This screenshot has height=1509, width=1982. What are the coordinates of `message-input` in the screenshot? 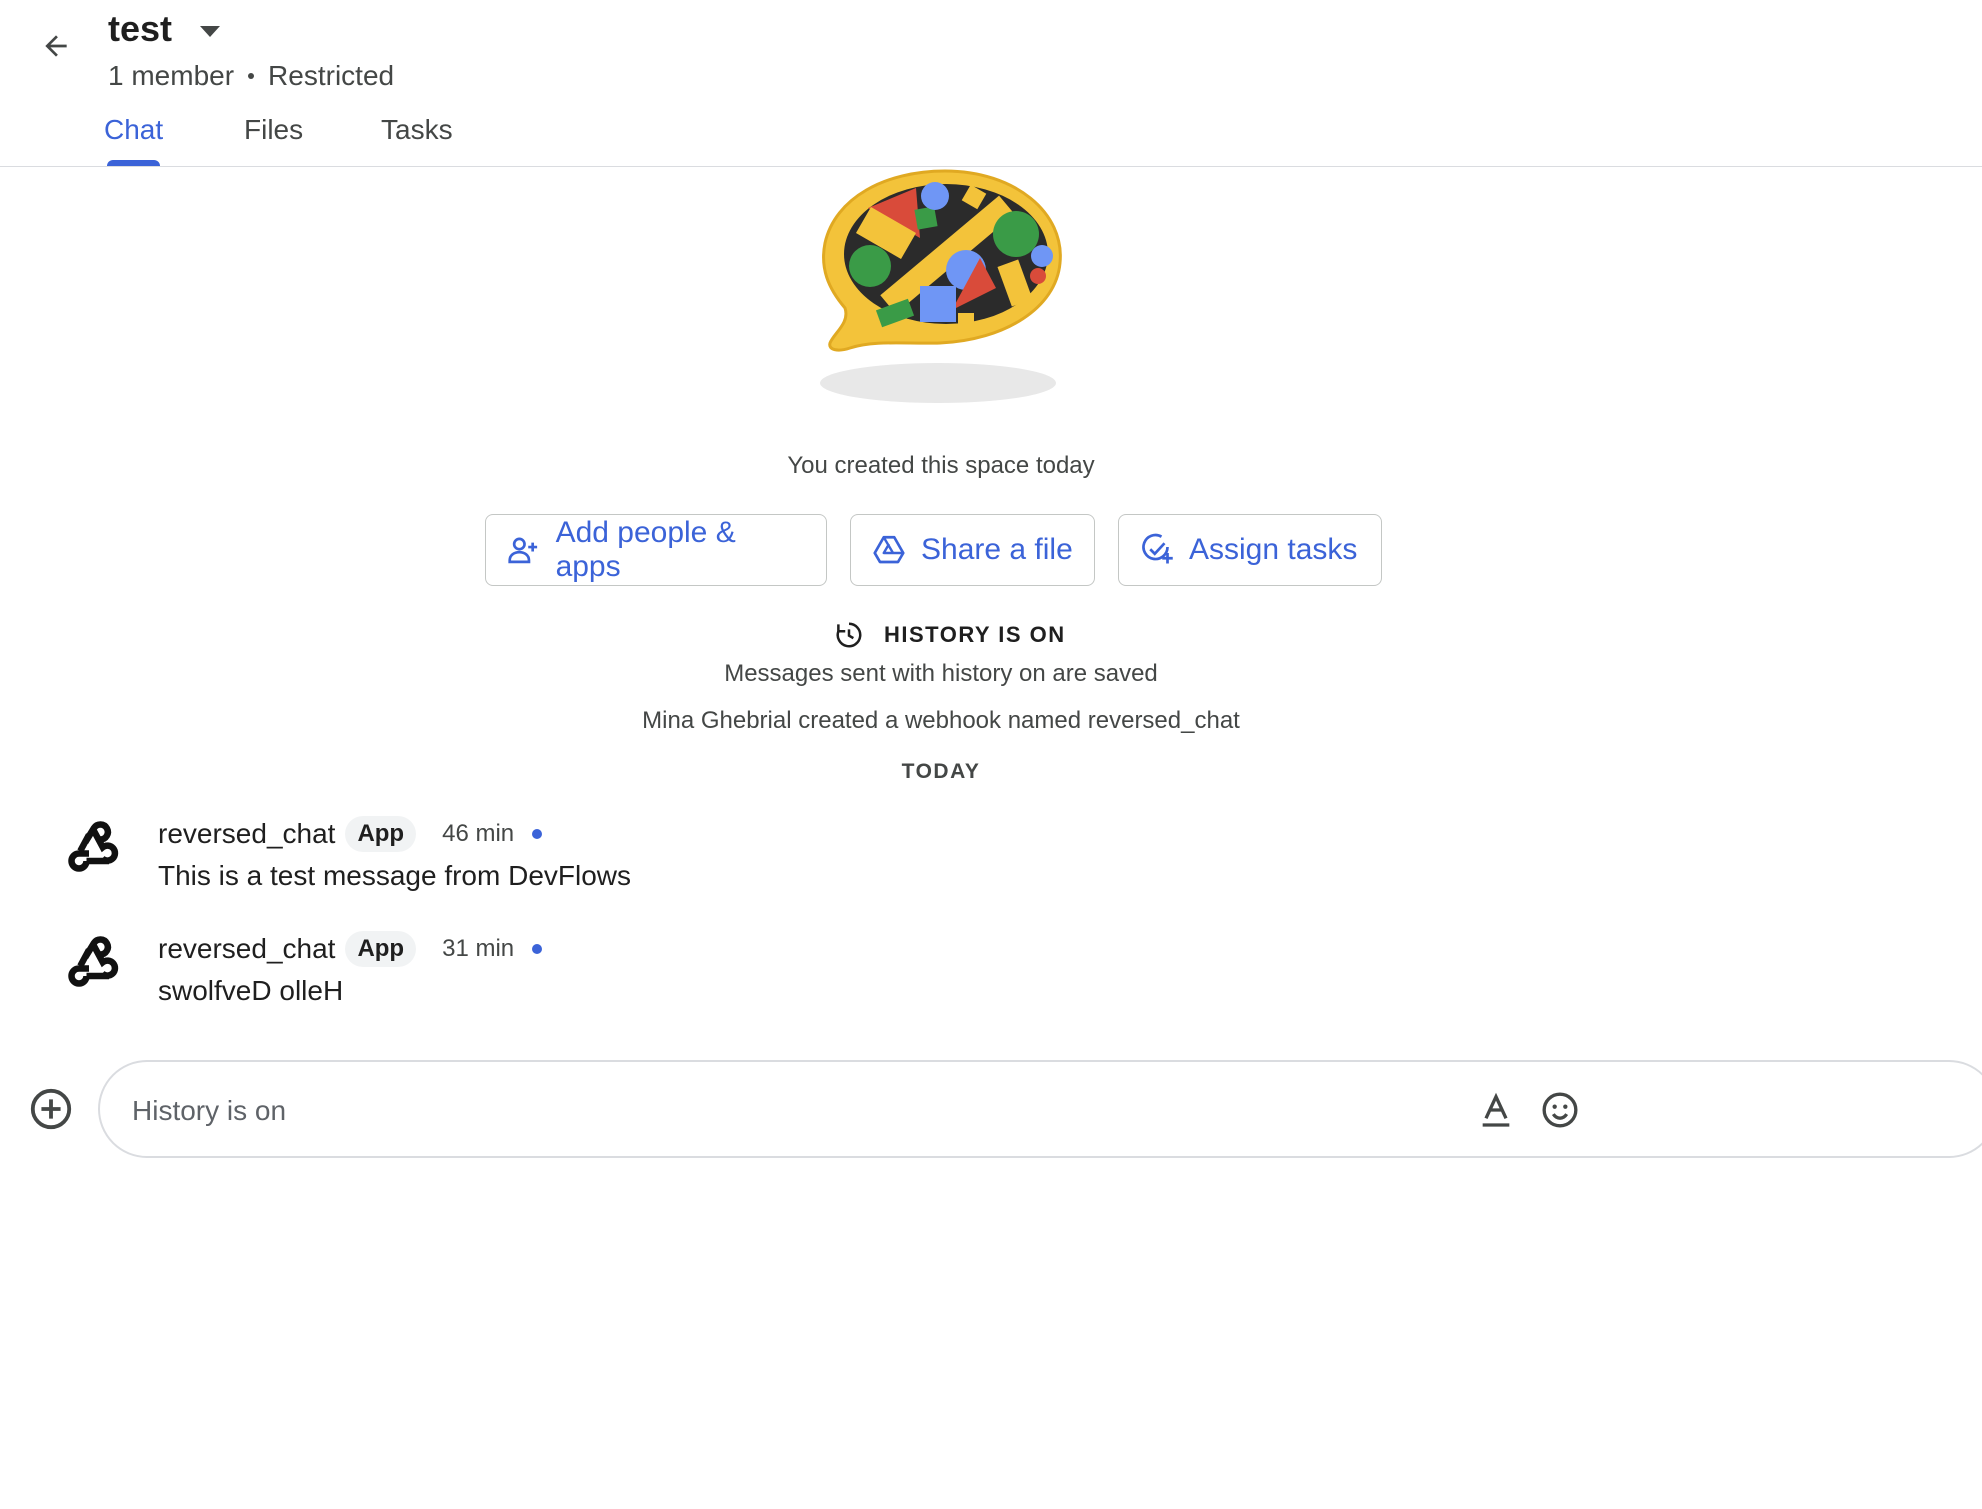 It's located at (782, 1111).